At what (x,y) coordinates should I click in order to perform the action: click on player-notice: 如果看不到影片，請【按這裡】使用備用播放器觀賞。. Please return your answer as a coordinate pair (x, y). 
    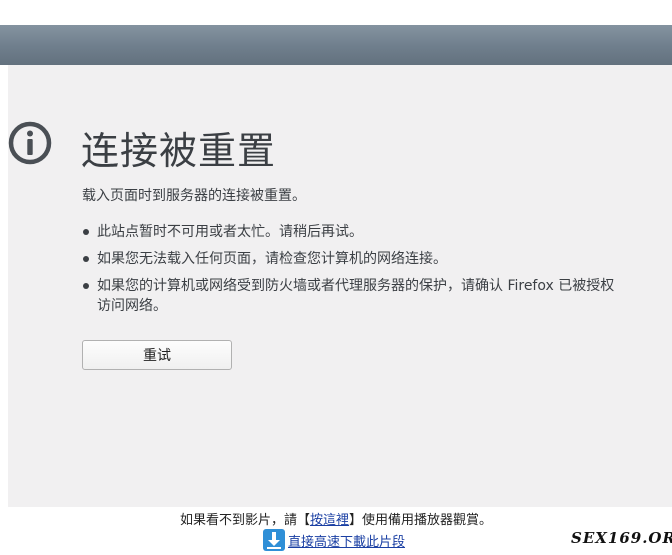
    Looking at the image, I should click on (336, 518).